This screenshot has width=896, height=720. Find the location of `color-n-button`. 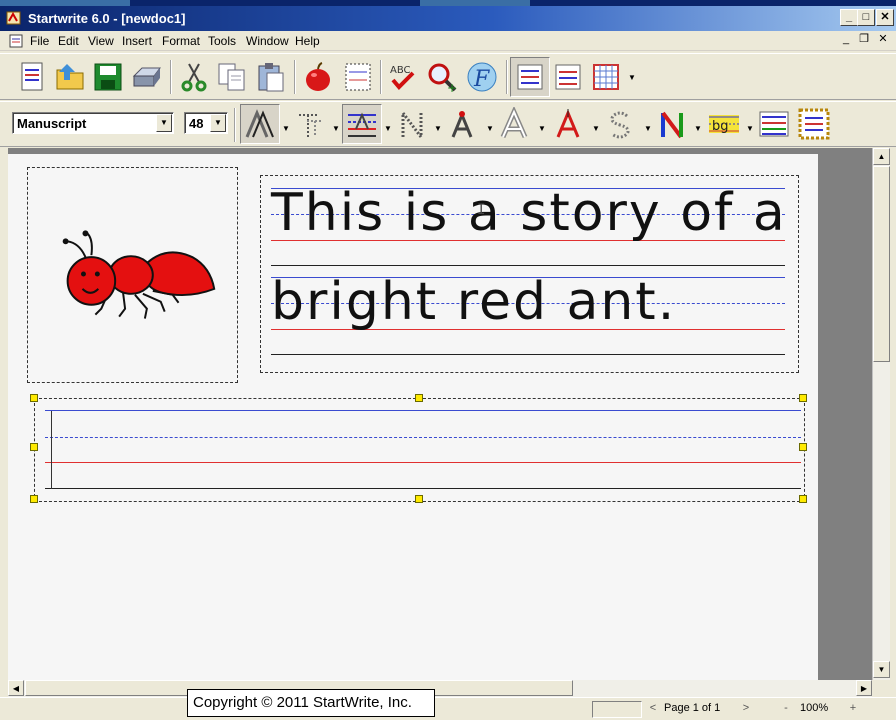

color-n-button is located at coordinates (672, 124).